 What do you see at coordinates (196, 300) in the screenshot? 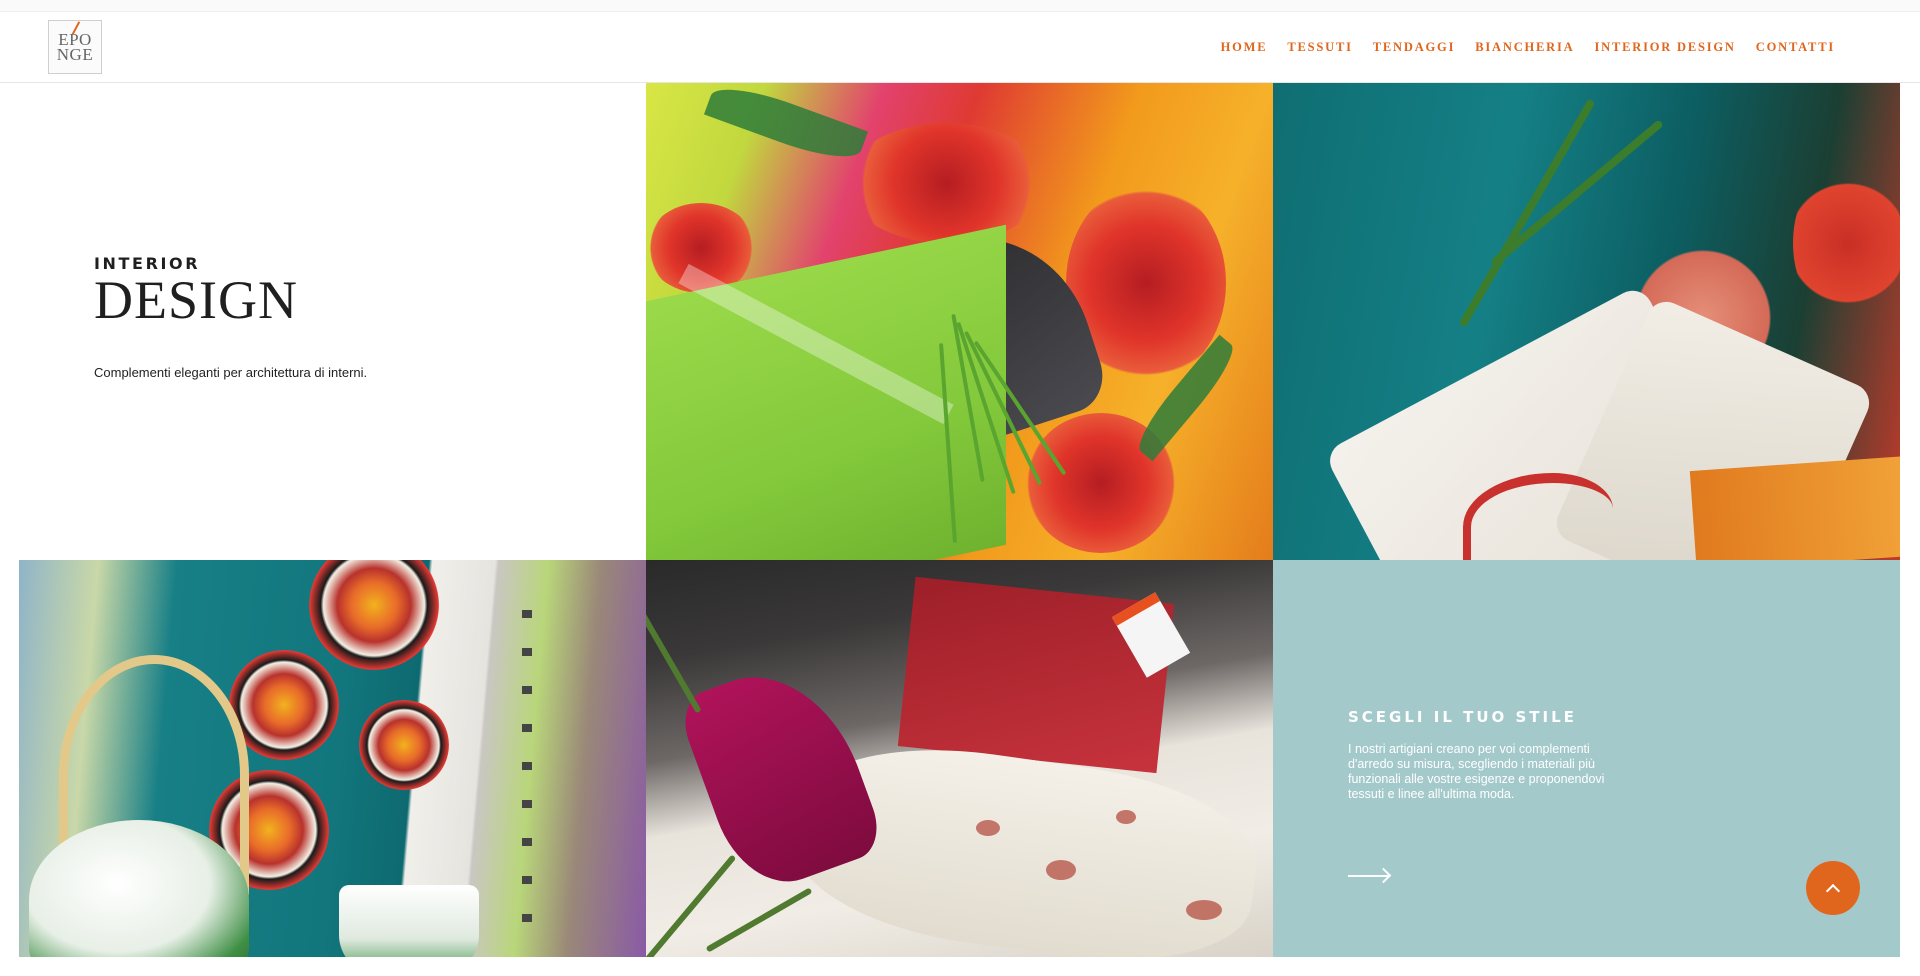
I see `page-title: DESIGN` at bounding box center [196, 300].